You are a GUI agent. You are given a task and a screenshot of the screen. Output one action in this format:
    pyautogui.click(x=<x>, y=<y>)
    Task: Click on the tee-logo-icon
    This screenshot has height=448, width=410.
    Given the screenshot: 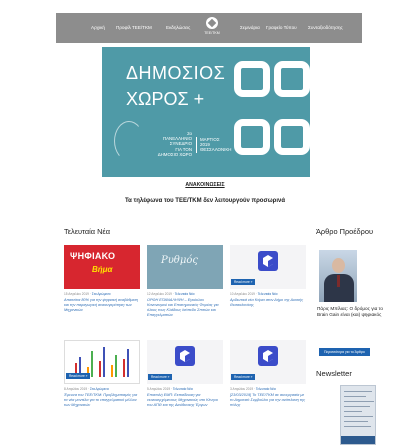 What is the action you would take?
    pyautogui.click(x=212, y=23)
    